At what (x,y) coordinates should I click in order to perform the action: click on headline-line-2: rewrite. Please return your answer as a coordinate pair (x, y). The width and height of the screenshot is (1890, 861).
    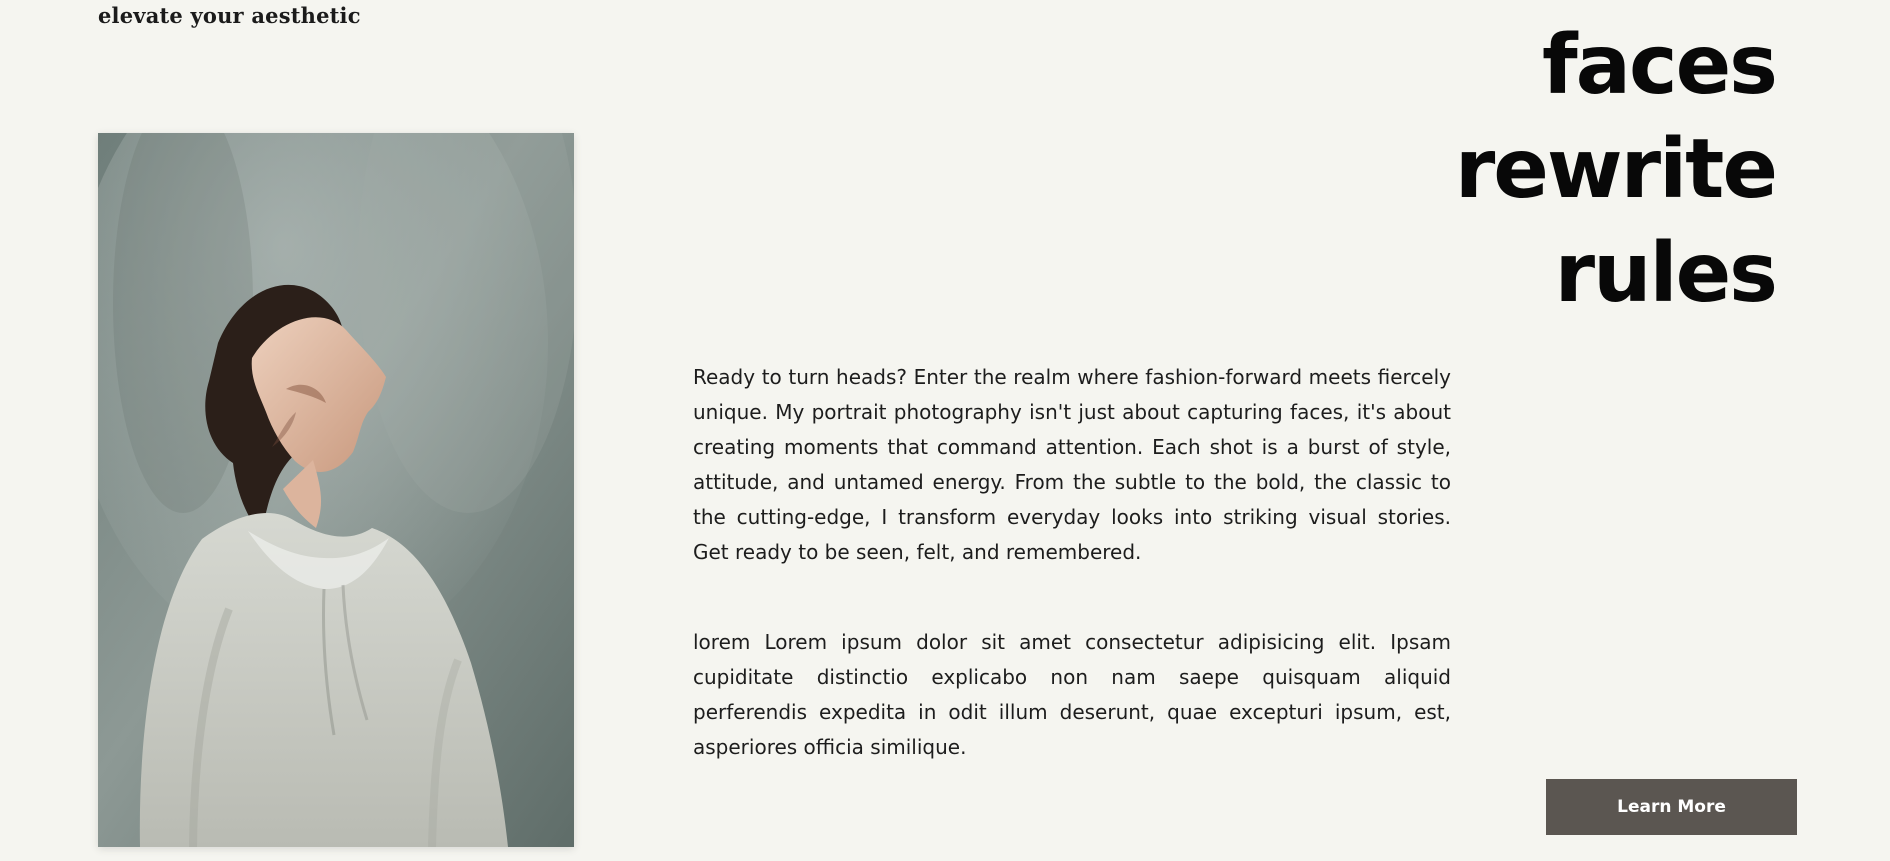
    Looking at the image, I should click on (1616, 169).